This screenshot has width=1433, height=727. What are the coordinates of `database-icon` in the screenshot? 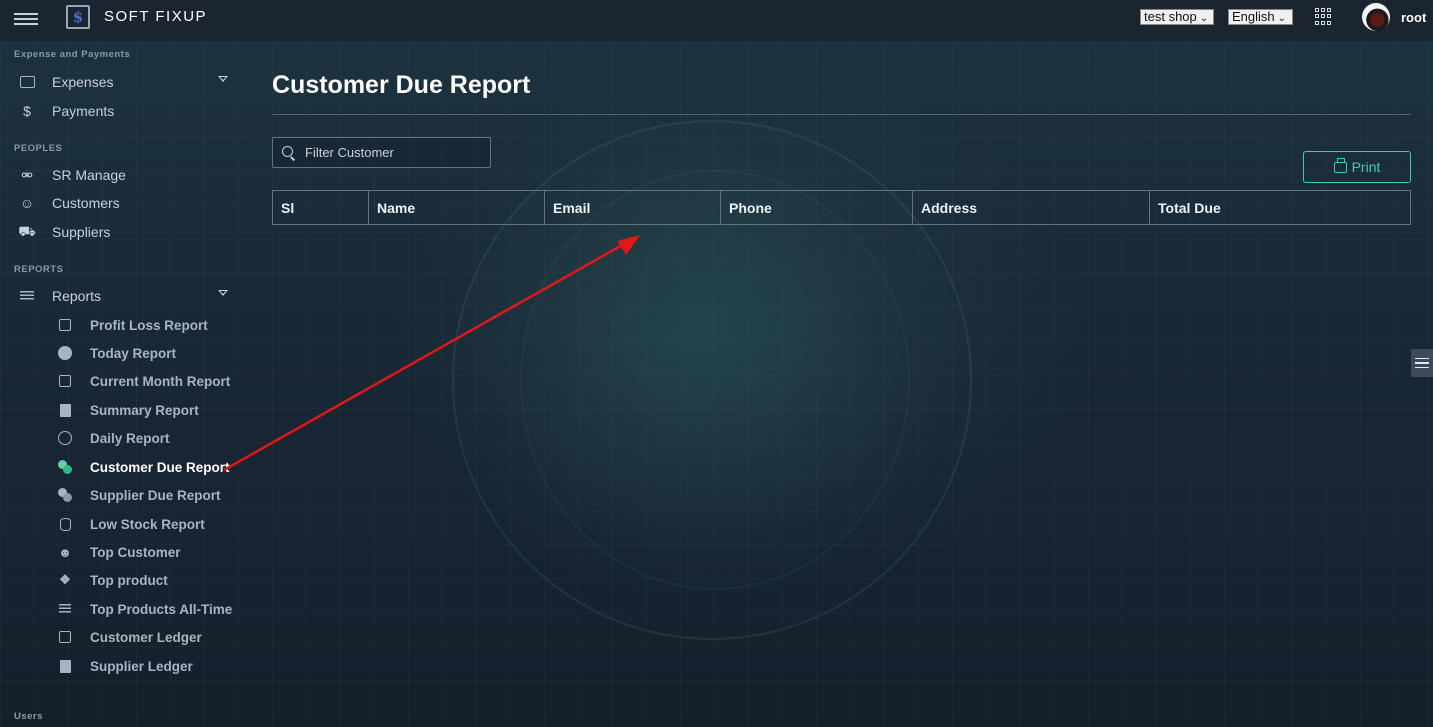 It's located at (65, 524).